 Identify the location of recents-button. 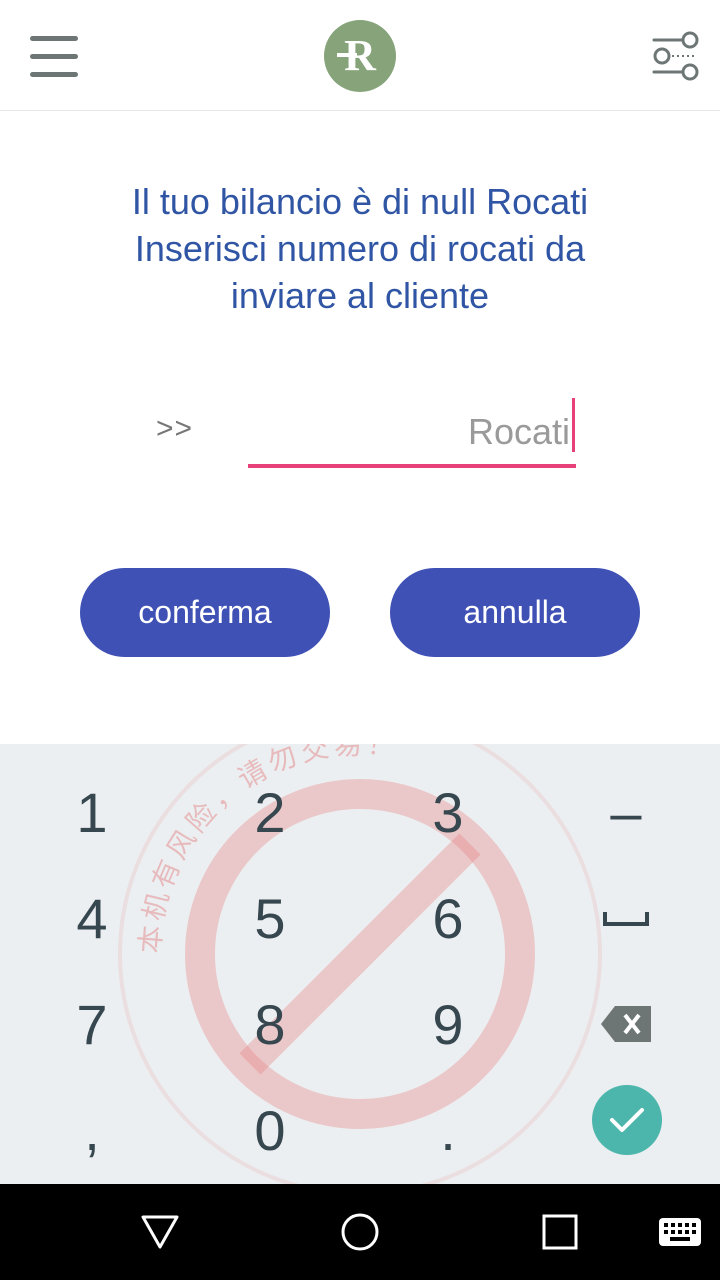
(560, 1232).